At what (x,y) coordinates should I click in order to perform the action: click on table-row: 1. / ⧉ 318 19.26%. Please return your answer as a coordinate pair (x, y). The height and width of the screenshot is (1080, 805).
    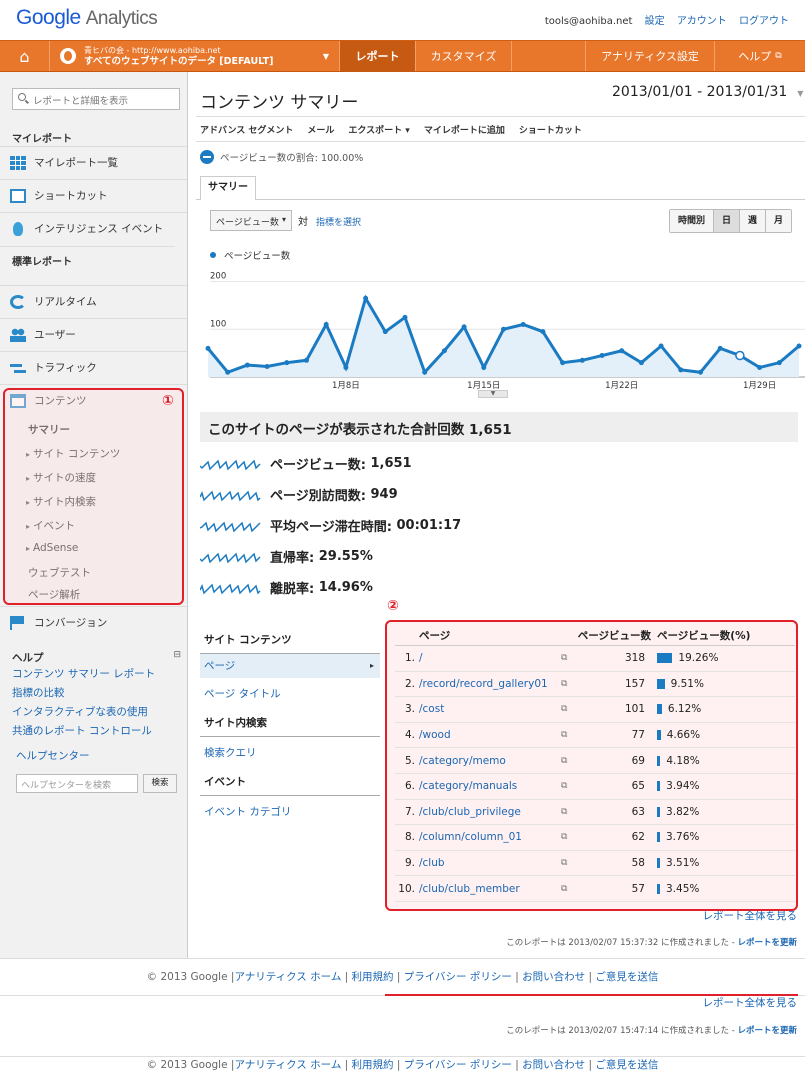
    Looking at the image, I should click on (595, 659).